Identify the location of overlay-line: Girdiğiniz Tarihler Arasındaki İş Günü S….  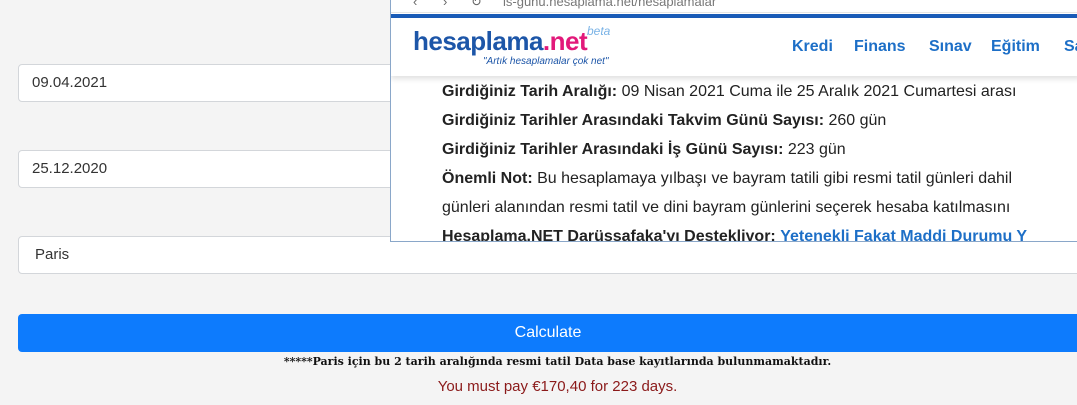
(644, 149).